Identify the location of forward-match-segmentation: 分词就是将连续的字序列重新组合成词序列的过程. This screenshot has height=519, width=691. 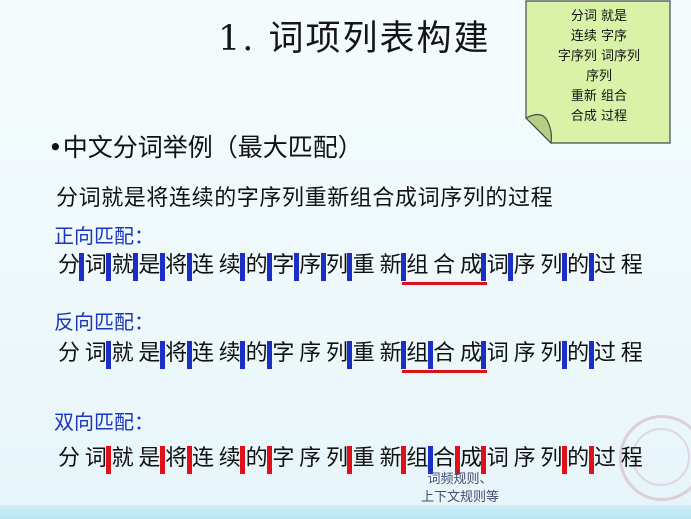
(366, 267).